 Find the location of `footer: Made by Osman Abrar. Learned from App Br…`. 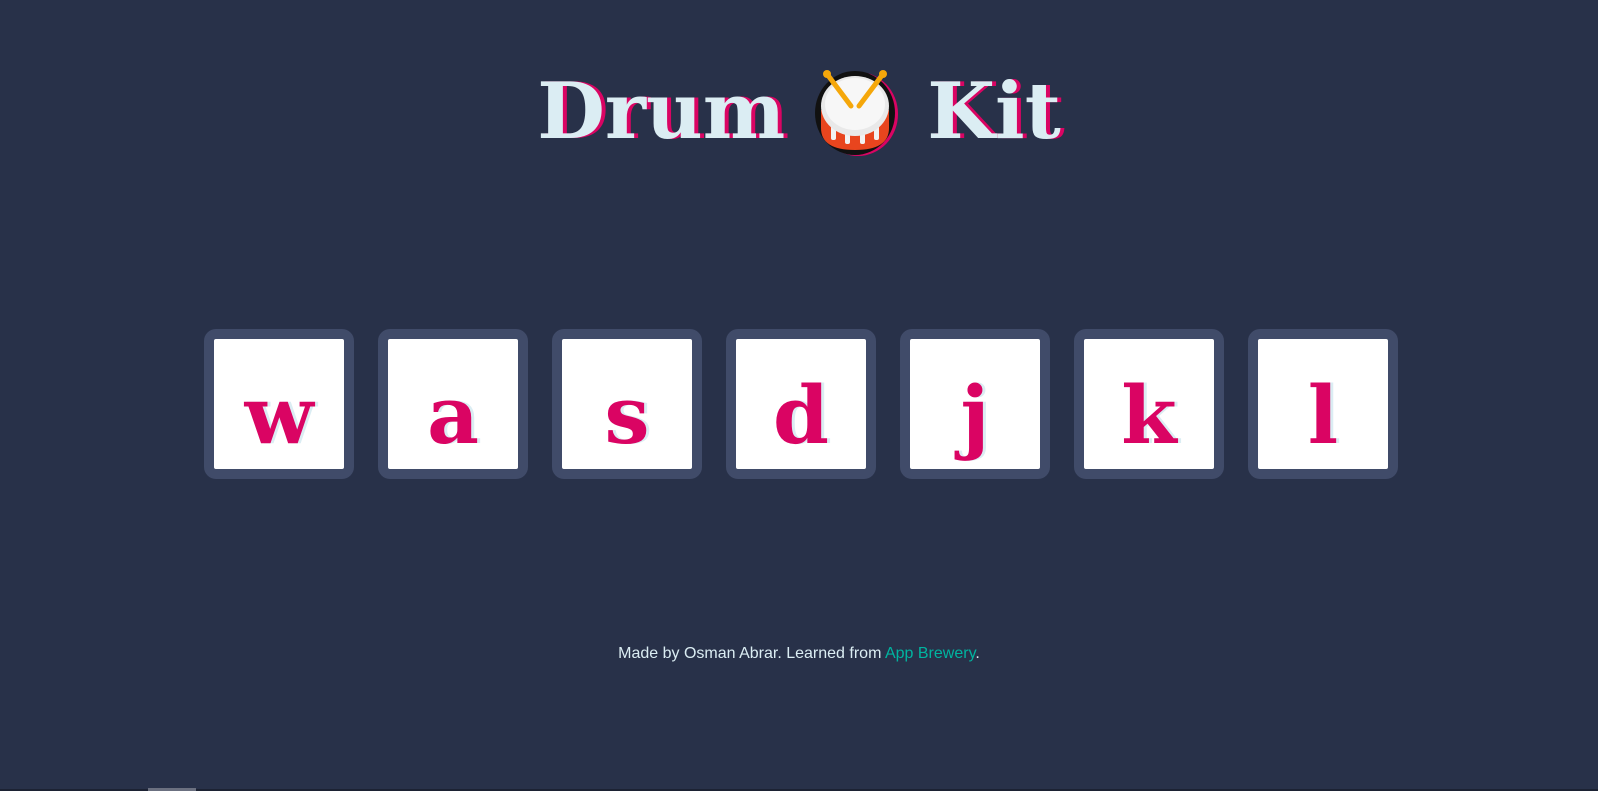

footer: Made by Osman Abrar. Learned from App Br… is located at coordinates (799, 654).